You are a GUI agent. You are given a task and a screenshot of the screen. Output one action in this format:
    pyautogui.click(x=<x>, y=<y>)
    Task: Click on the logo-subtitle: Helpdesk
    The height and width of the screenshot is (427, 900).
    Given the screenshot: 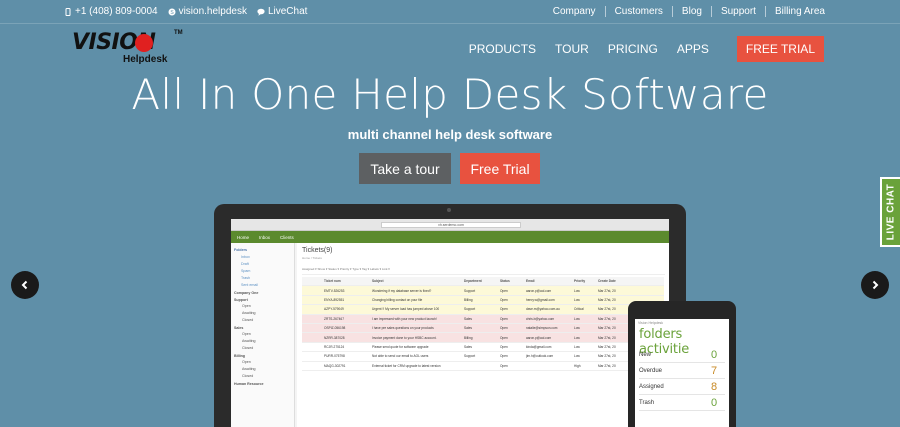 What is the action you would take?
    pyautogui.click(x=145, y=59)
    